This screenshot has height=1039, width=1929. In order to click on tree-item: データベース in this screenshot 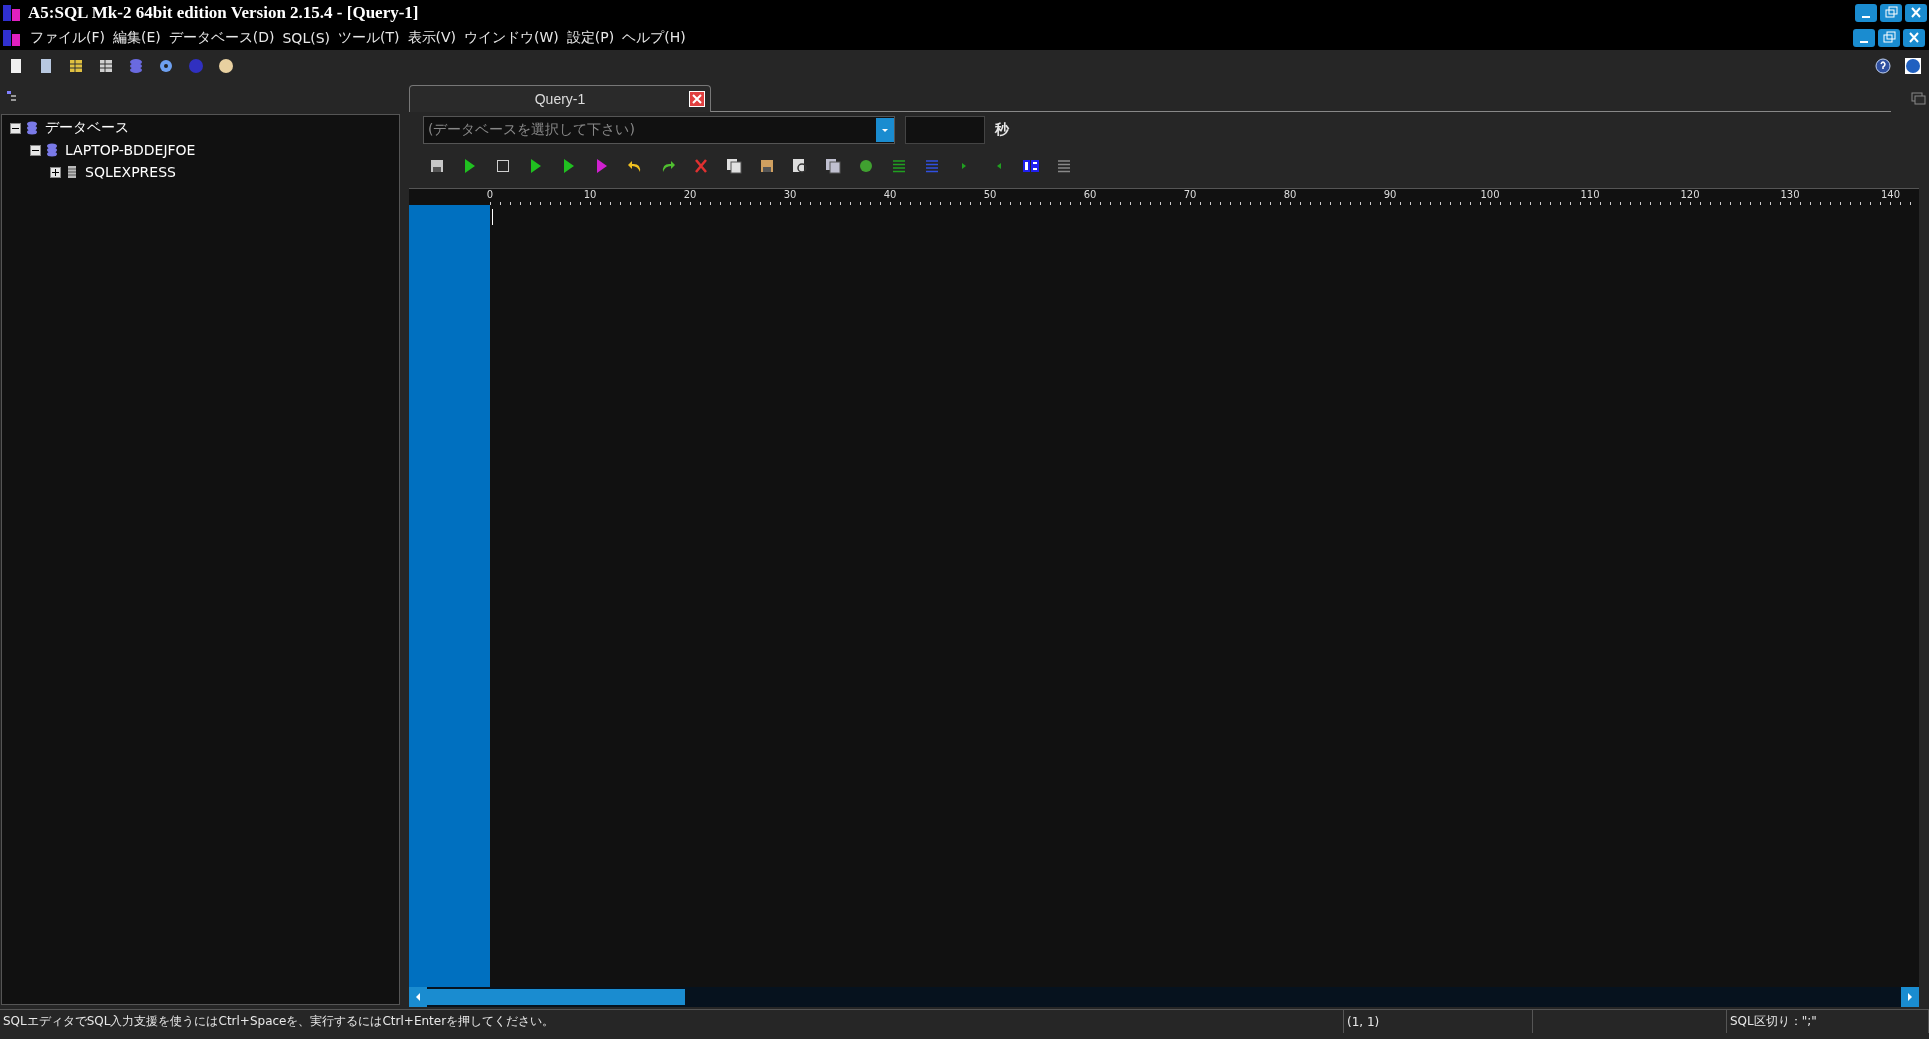, I will do `click(87, 128)`.